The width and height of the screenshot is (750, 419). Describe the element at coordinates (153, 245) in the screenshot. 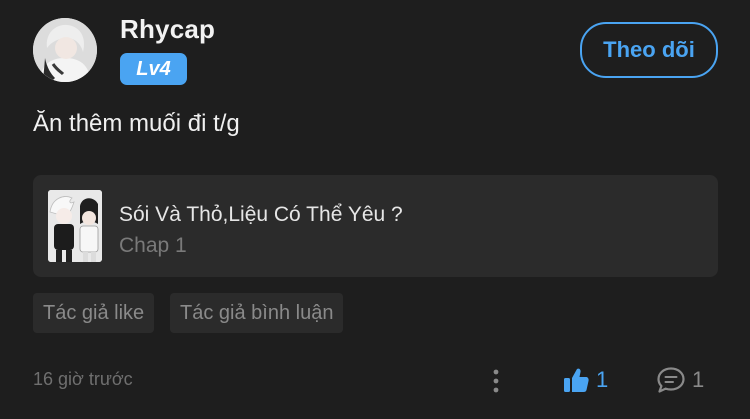

I see `manga-chapter: Chap 1` at that location.